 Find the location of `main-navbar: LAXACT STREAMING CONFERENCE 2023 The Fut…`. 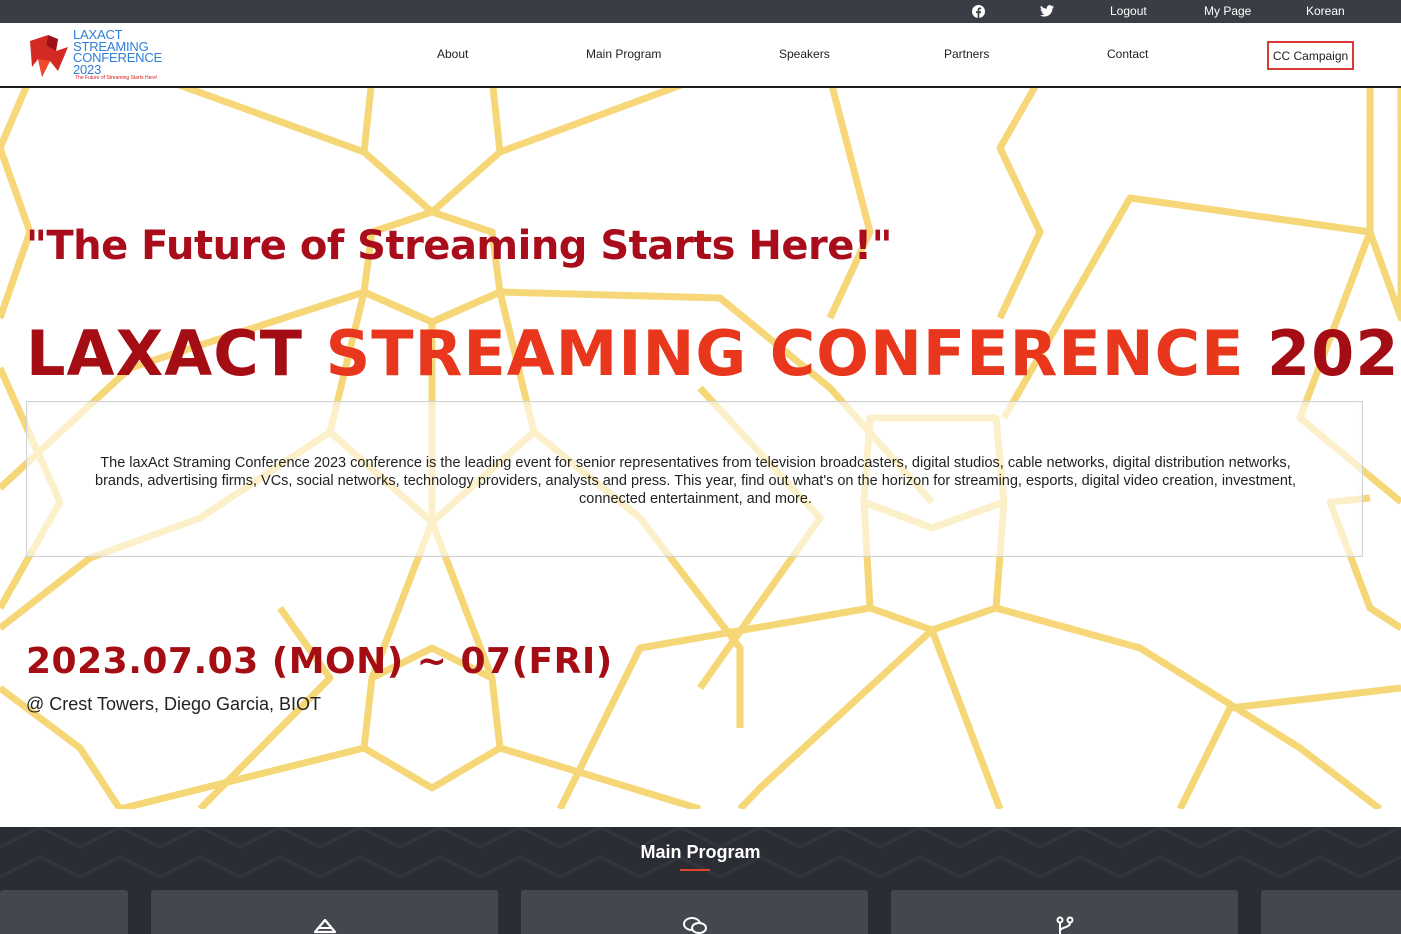

main-navbar: LAXACT STREAMING CONFERENCE 2023 The Fut… is located at coordinates (700, 55).